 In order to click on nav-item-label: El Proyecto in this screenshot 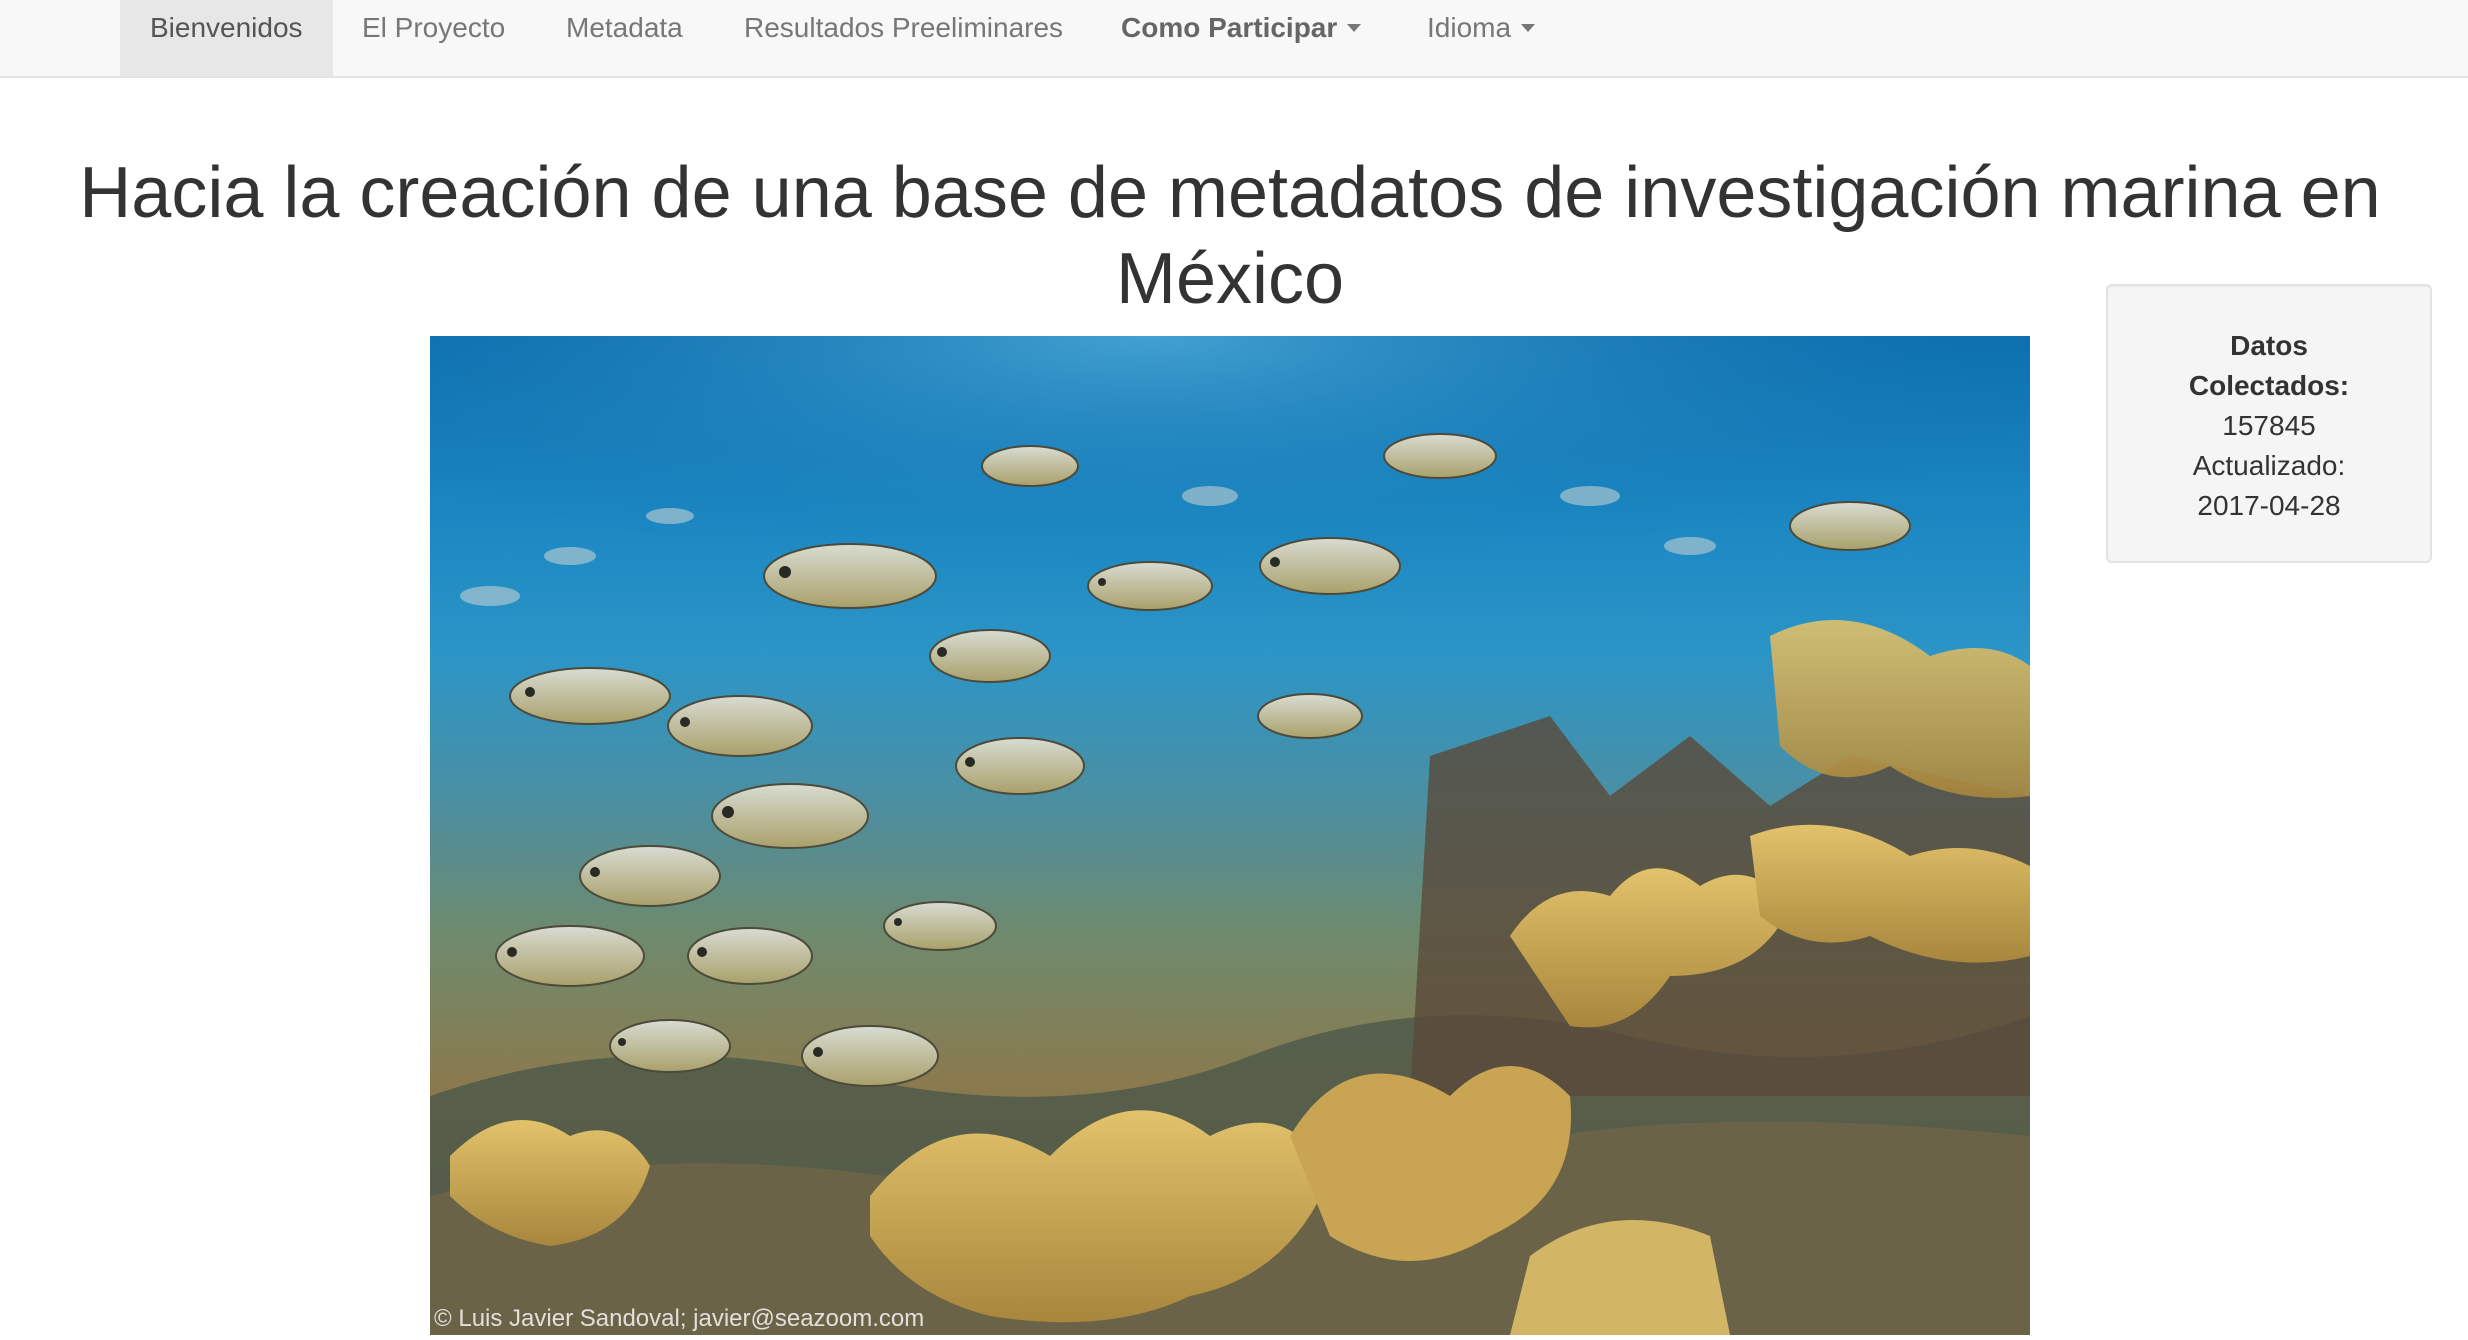, I will do `click(434, 27)`.